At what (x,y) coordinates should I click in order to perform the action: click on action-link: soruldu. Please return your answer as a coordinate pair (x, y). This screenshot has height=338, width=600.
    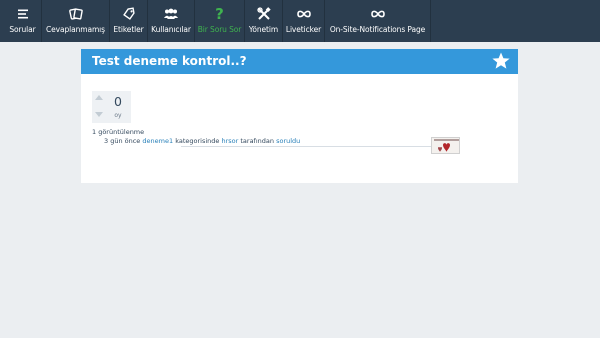
    Looking at the image, I should click on (288, 141).